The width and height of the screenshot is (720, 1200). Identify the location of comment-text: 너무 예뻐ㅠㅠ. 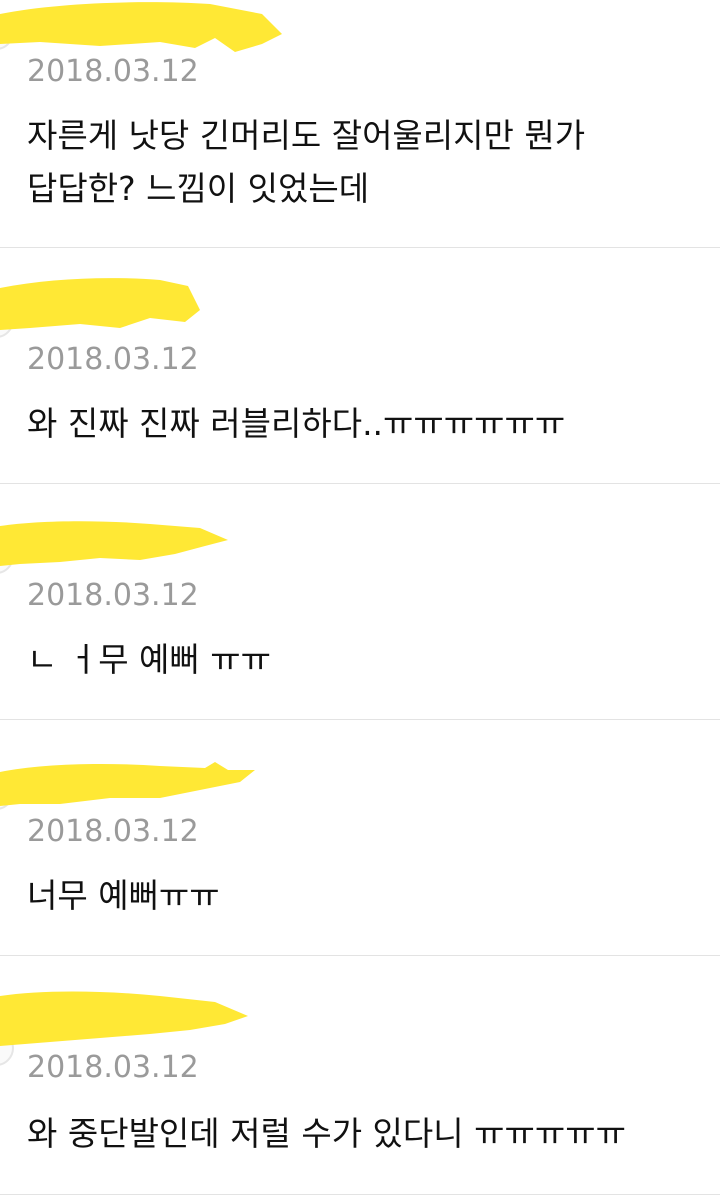
(123, 895).